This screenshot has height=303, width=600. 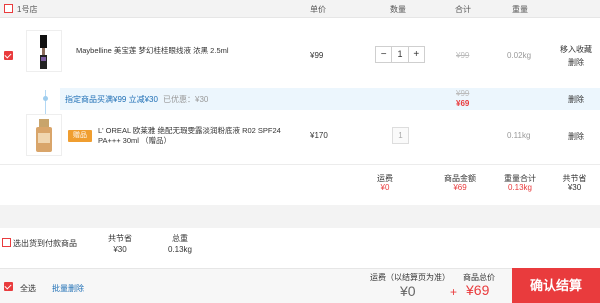 What do you see at coordinates (120, 249) in the screenshot?
I see `footer-saved-value: ¥30` at bounding box center [120, 249].